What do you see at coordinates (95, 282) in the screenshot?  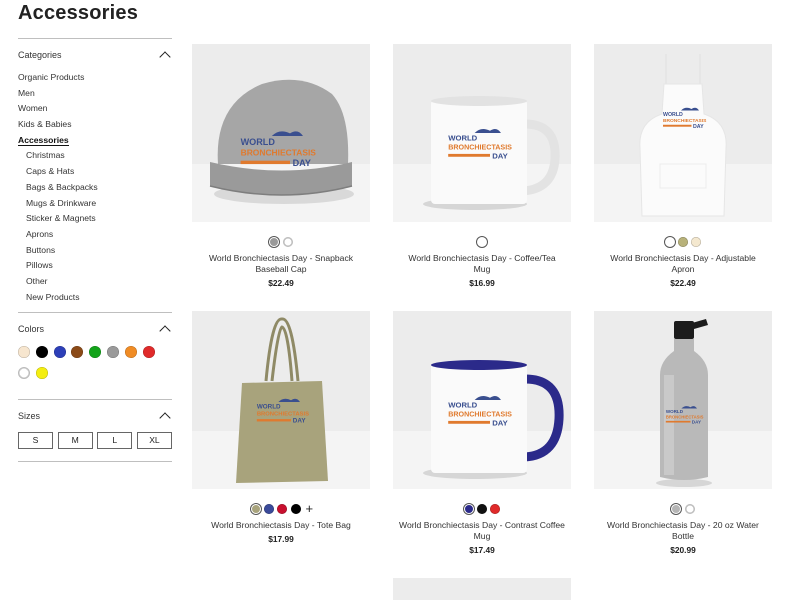 I see `category-item: Other` at bounding box center [95, 282].